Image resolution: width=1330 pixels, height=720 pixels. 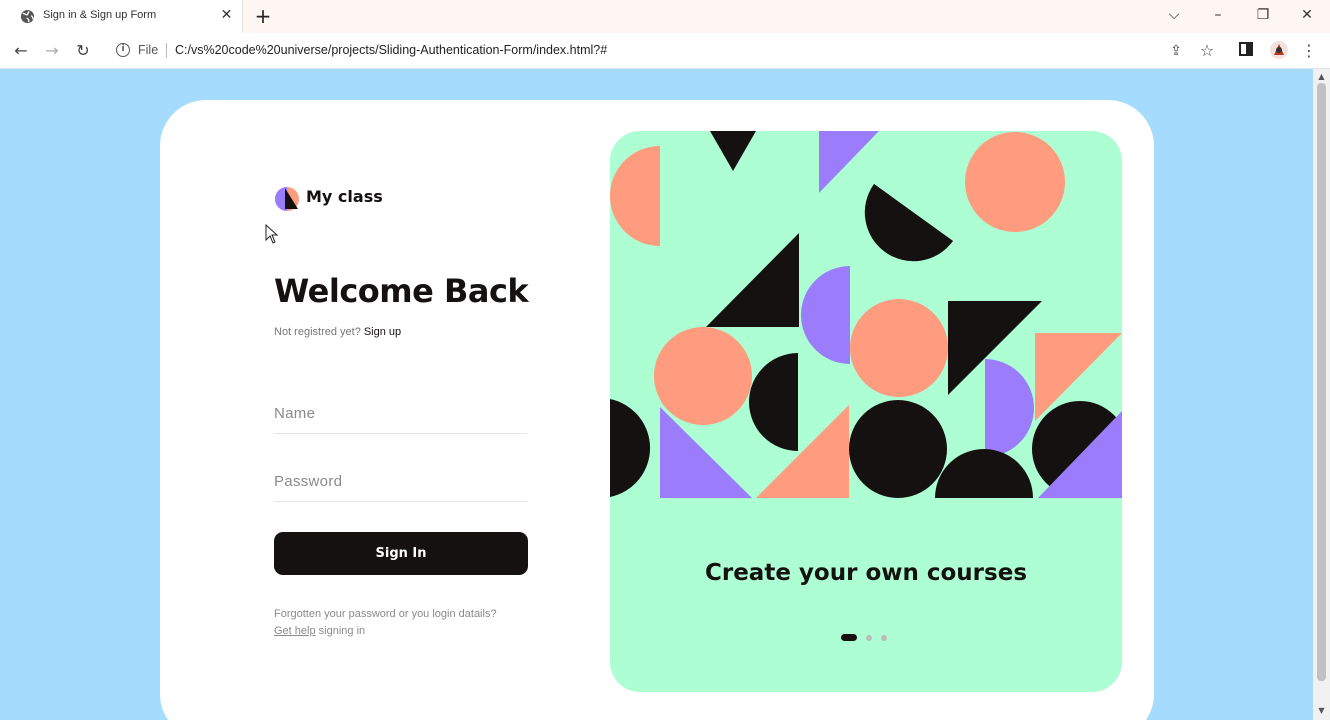 What do you see at coordinates (1321, 382) in the screenshot?
I see `scroll-thumb` at bounding box center [1321, 382].